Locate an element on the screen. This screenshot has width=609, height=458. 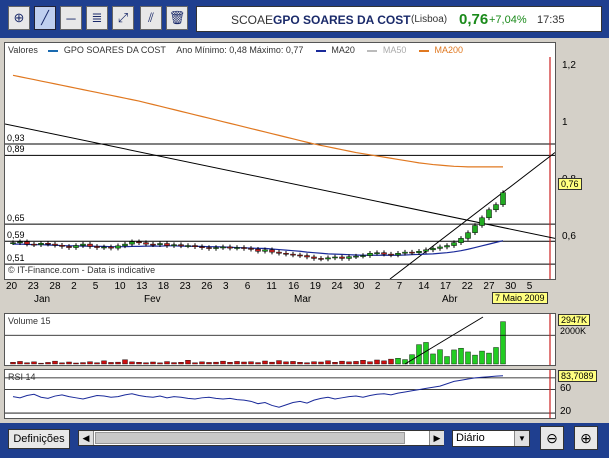
day-tick-label: 13 is located at coordinates (142, 286).